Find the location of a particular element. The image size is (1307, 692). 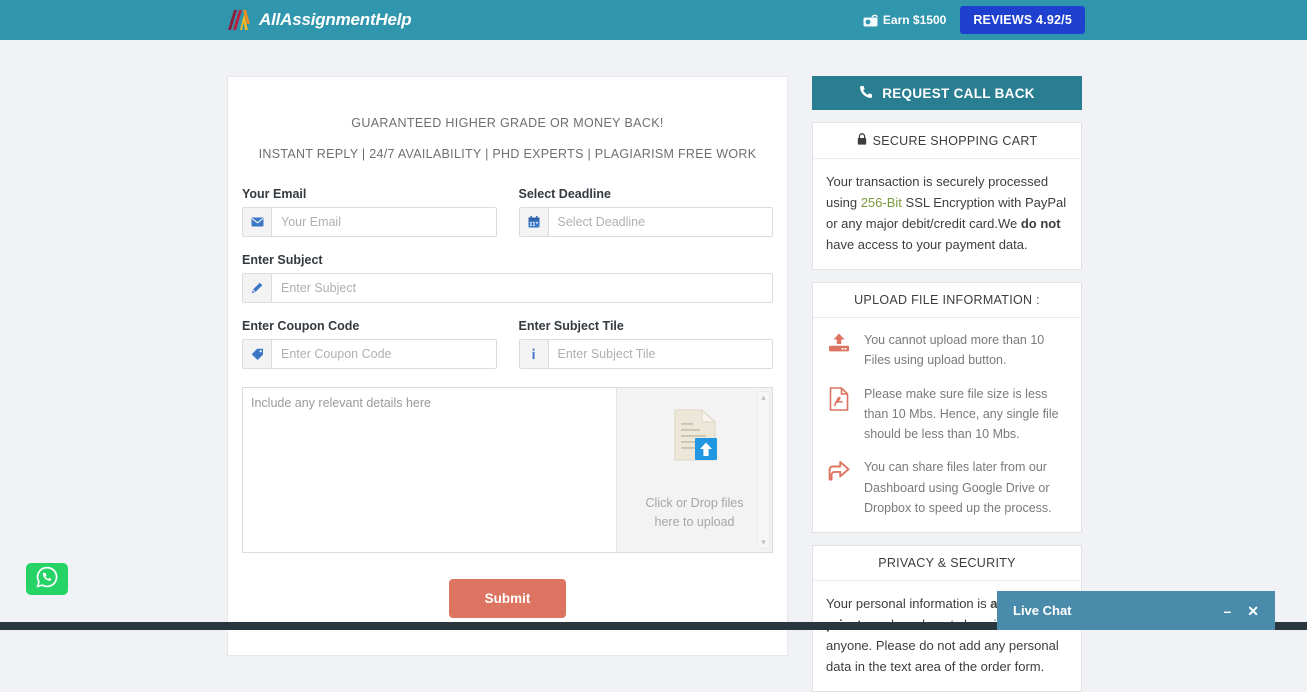

share-arrow-icon is located at coordinates (839, 487).